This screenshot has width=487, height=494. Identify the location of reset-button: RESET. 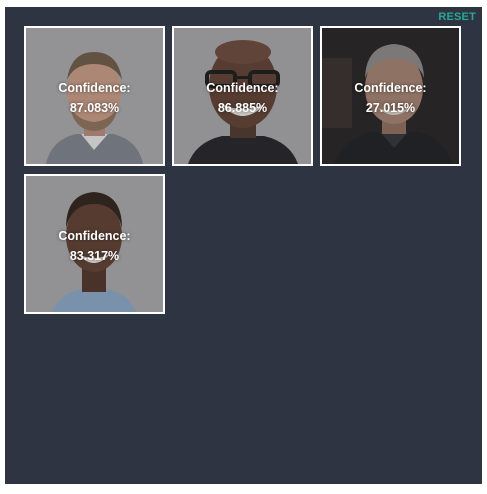
(457, 17).